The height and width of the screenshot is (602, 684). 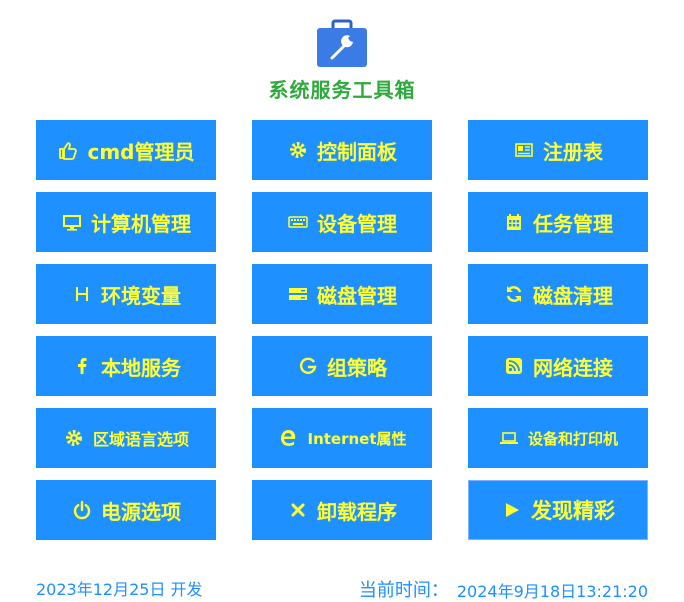 What do you see at coordinates (573, 511) in the screenshot?
I see `tile-label: 发现精彩` at bounding box center [573, 511].